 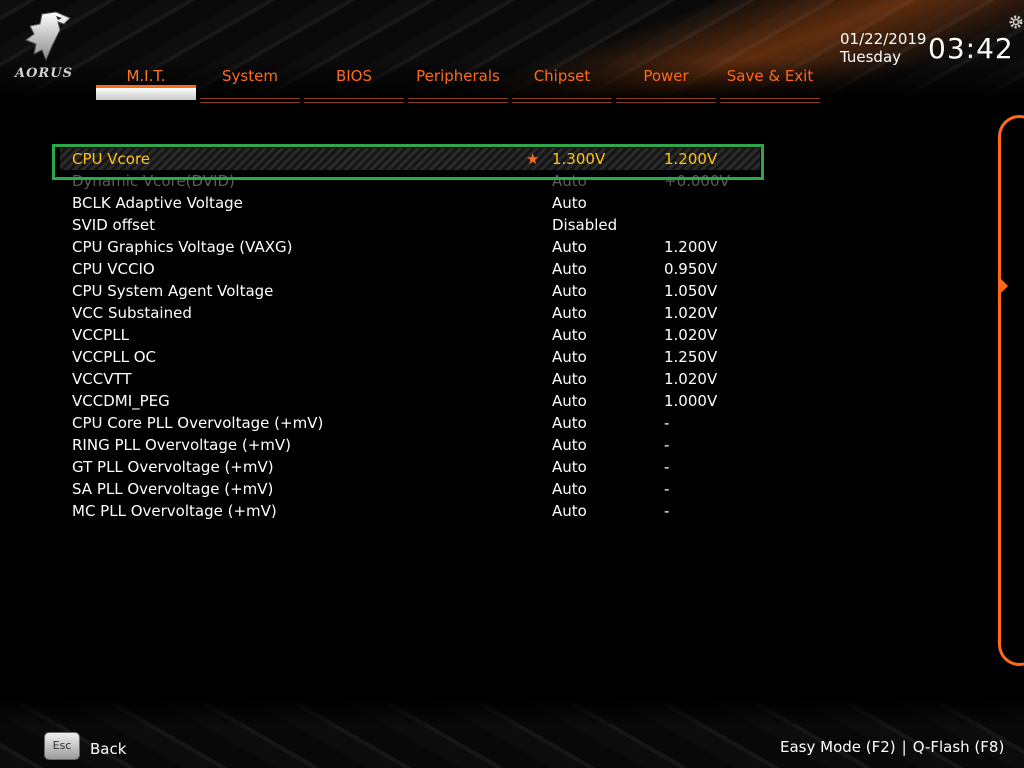 I want to click on setting-row-vccvtt: VCCVTT Auto 1.020V, so click(x=410, y=379).